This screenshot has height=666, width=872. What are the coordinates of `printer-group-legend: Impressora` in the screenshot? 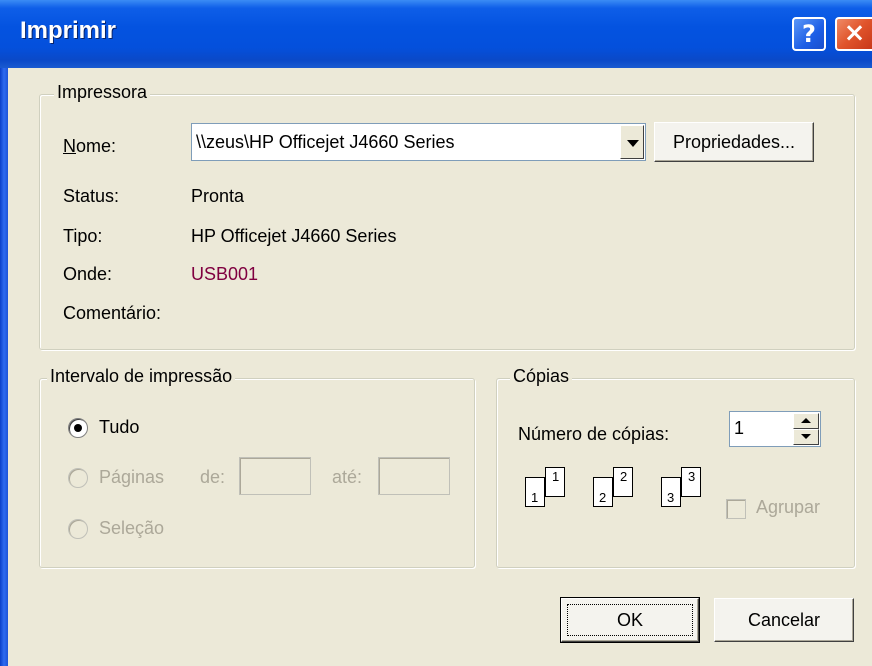 It's located at (102, 92).